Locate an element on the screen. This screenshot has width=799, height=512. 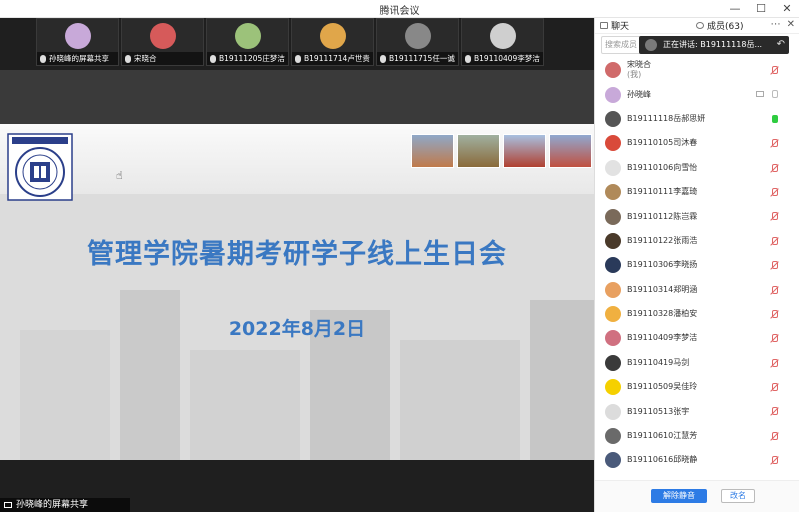
member-row: B19110409李梦洁 is located at coordinates (697, 338).